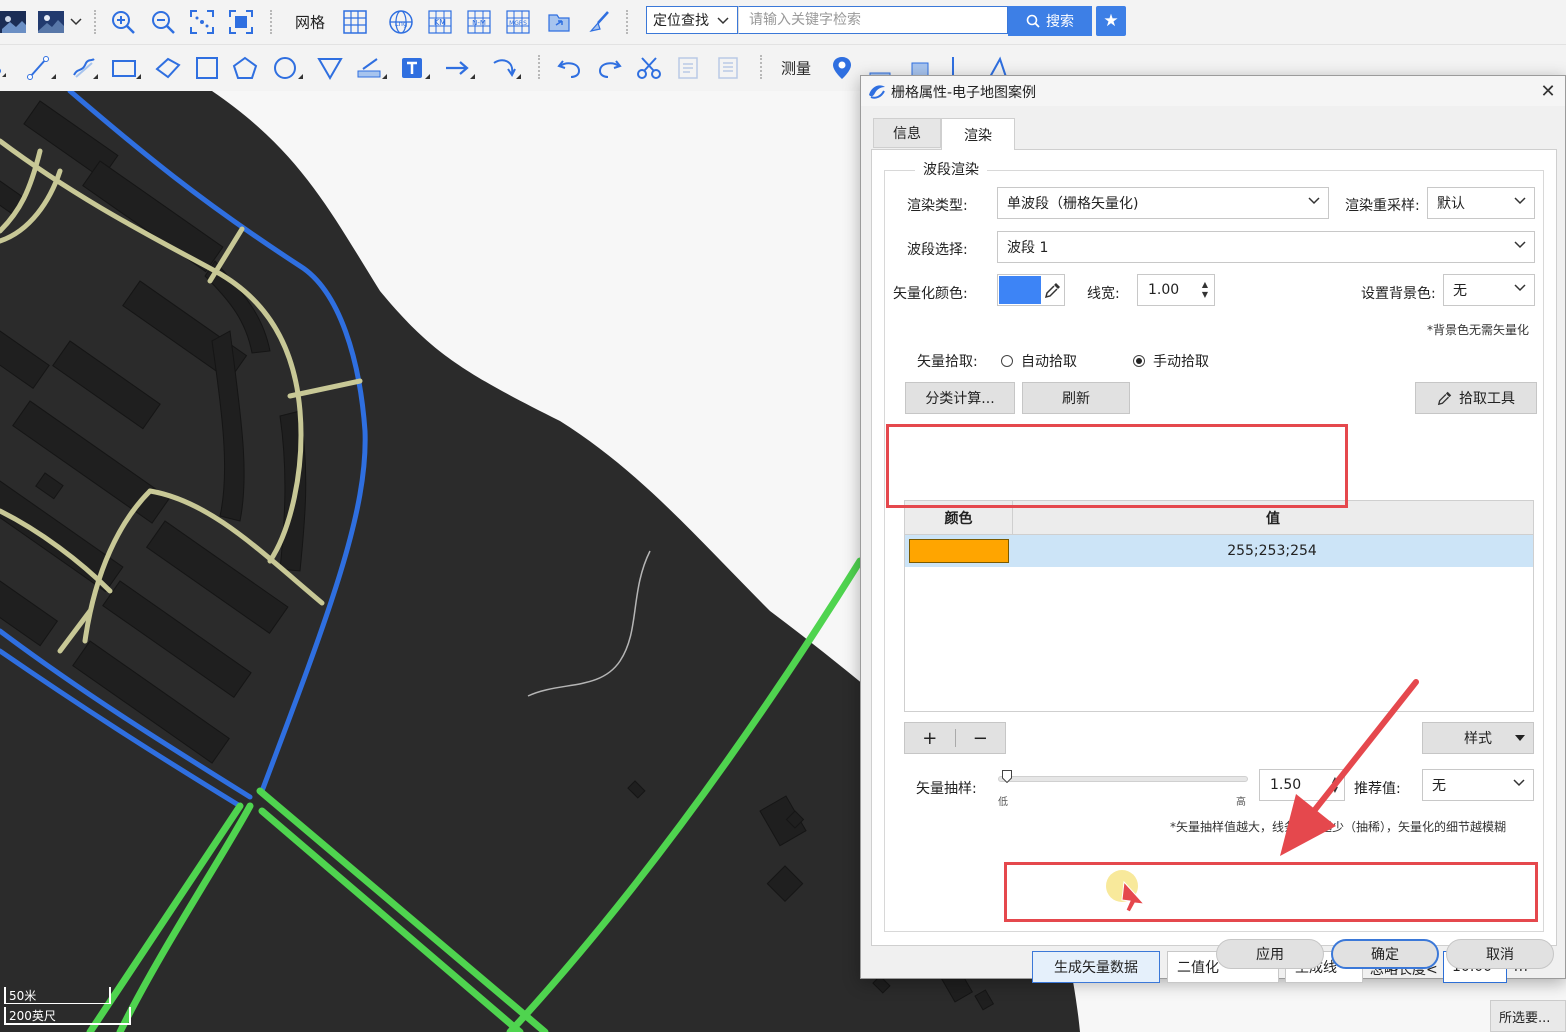  I want to click on search-mode-dropdown: 定位查找, so click(692, 20).